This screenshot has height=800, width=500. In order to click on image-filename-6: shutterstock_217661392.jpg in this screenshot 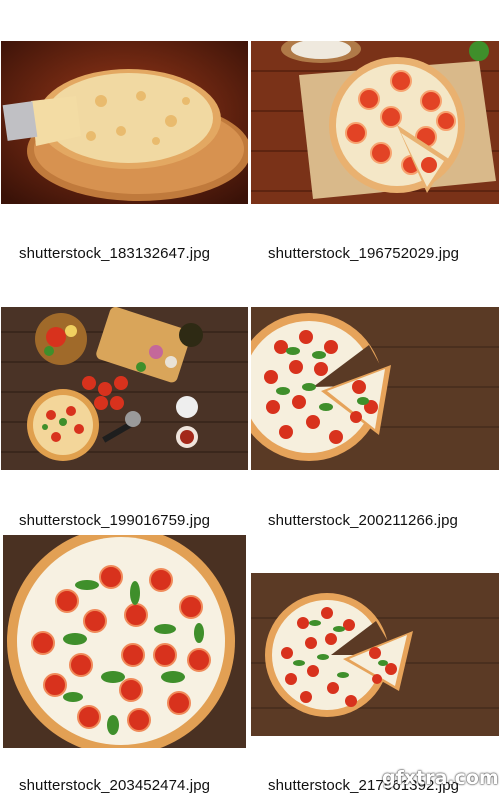, I will do `click(364, 785)`.